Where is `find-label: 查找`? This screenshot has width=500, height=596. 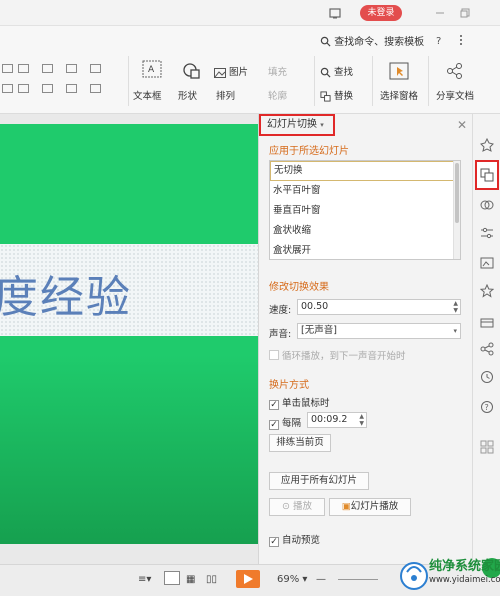 find-label: 查找 is located at coordinates (344, 72).